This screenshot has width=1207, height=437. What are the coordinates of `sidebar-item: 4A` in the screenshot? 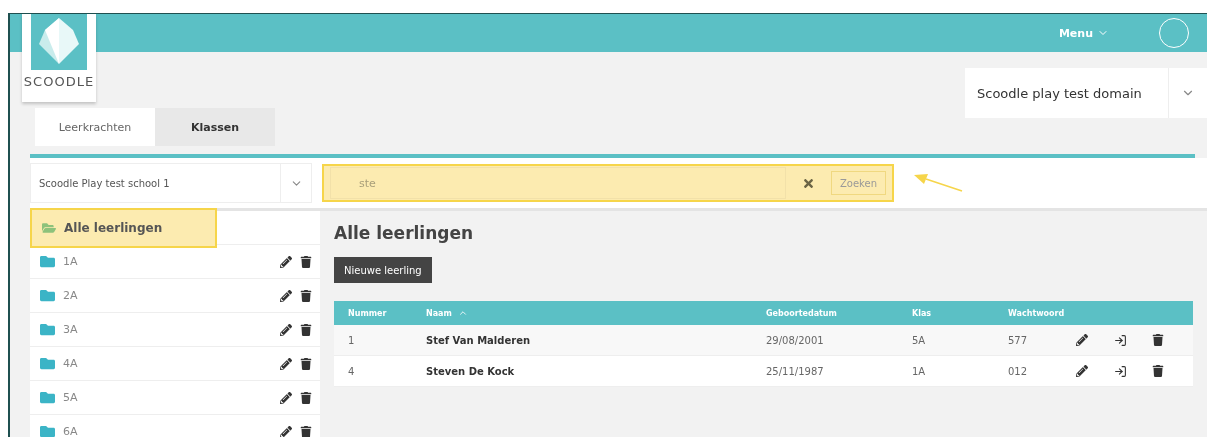 It's located at (171, 363).